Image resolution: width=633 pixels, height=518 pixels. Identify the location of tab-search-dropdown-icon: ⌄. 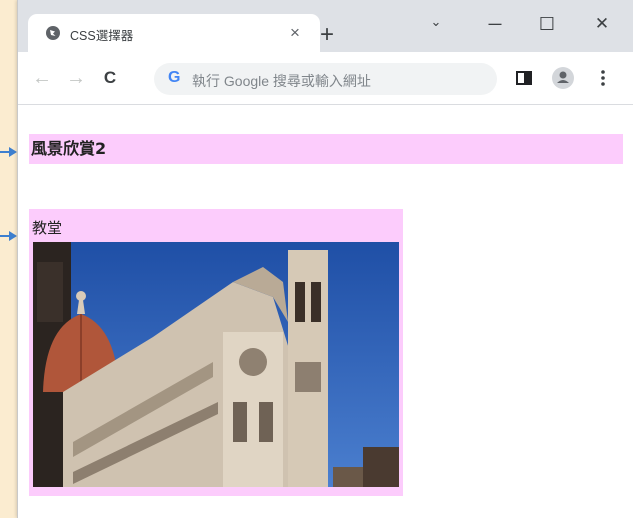
(436, 22).